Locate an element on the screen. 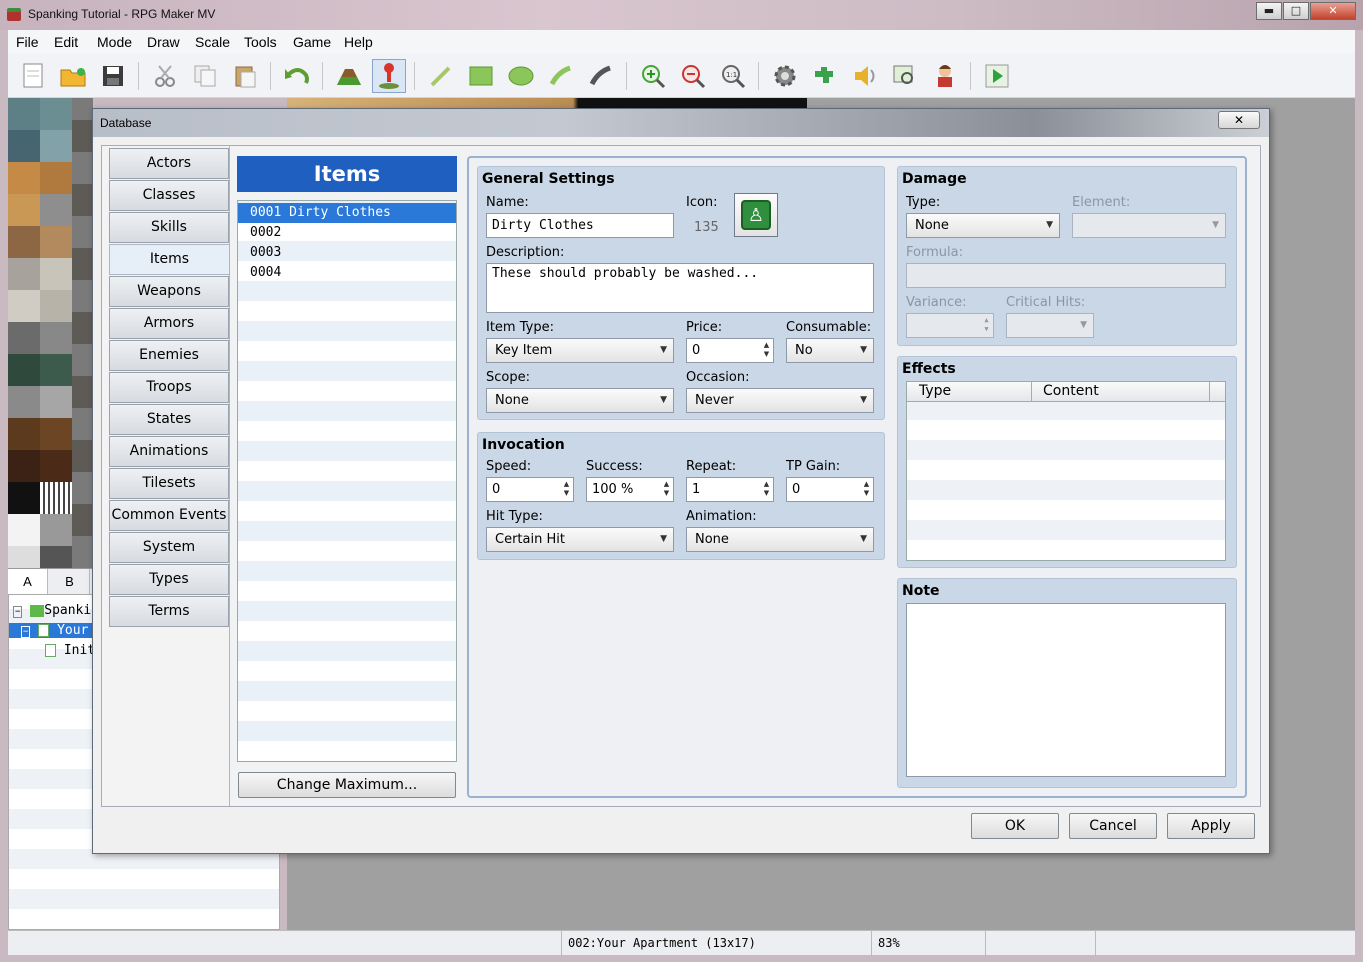  actual-size-icon: 1:1 is located at coordinates (733, 76).